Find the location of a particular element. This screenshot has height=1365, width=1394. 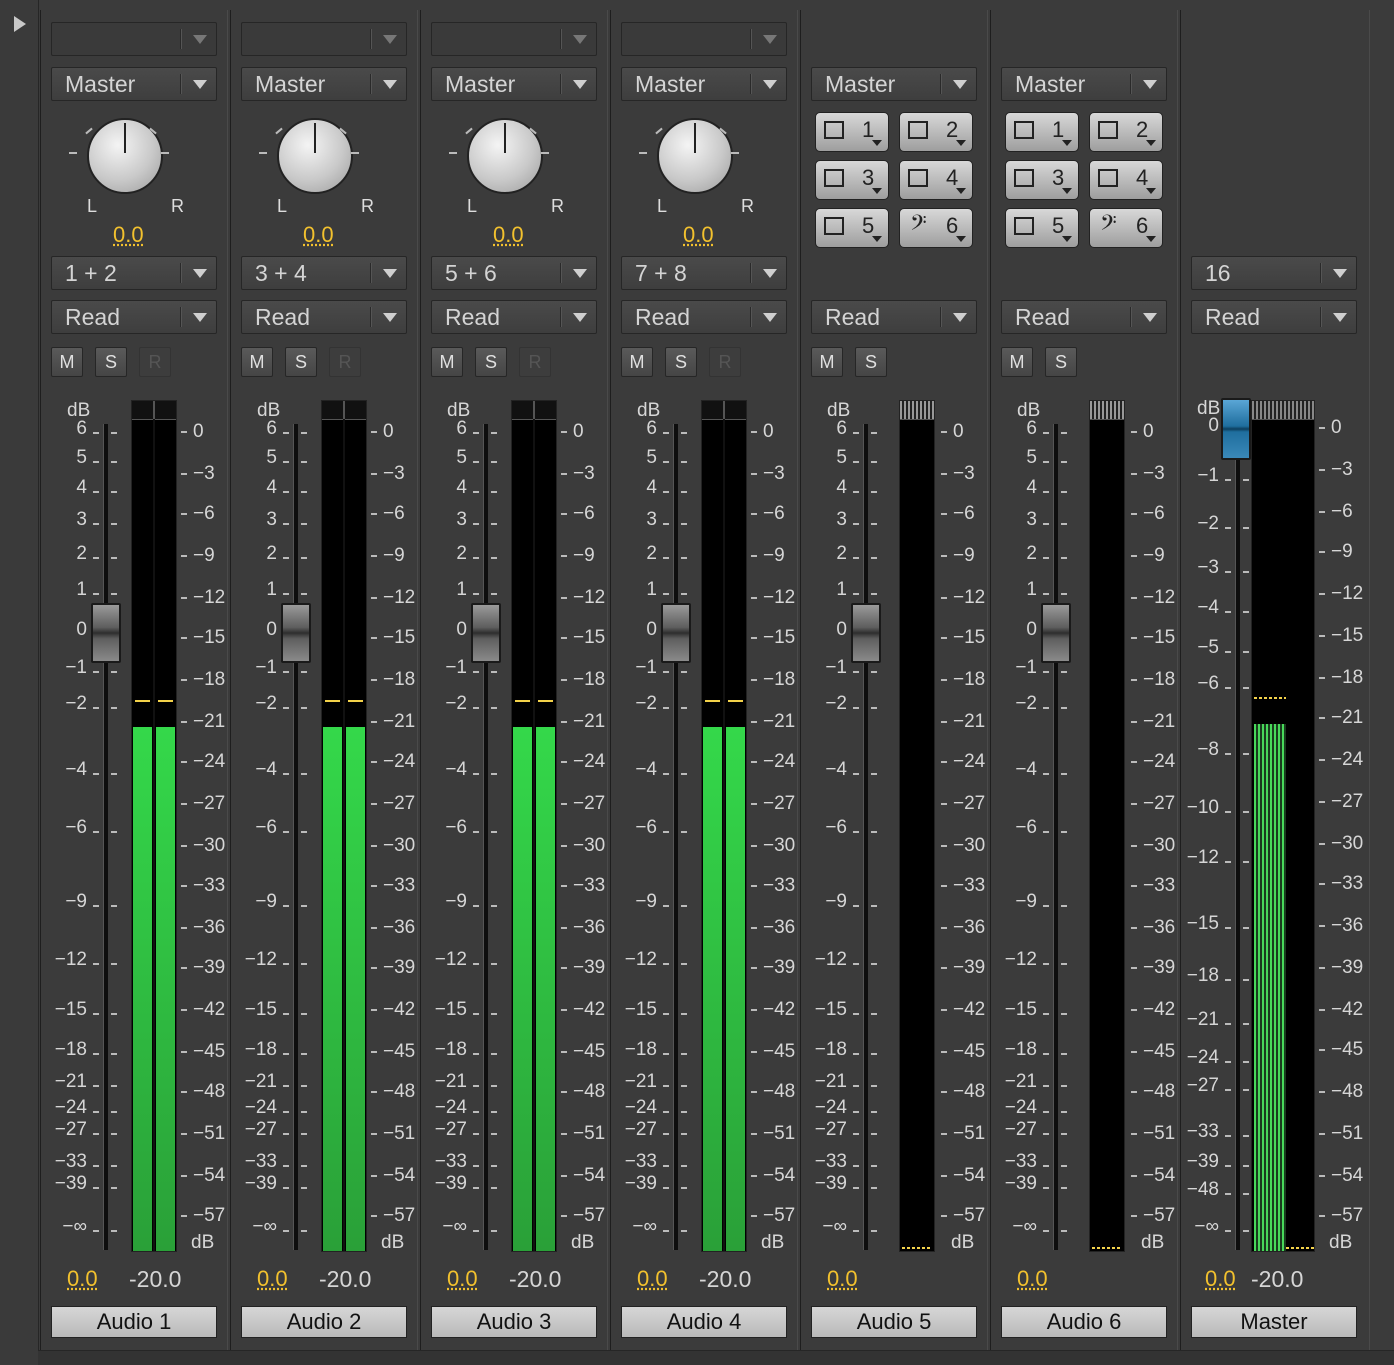

track-name: Audio 1 is located at coordinates (134, 1322).